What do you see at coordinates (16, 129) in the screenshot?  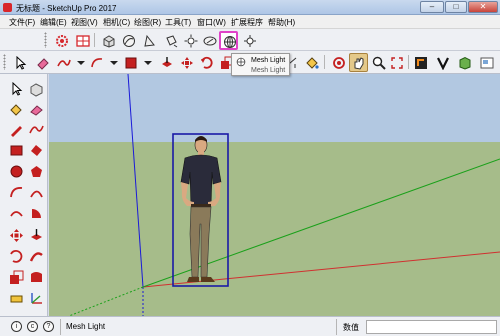 I see `palette-line-button` at bounding box center [16, 129].